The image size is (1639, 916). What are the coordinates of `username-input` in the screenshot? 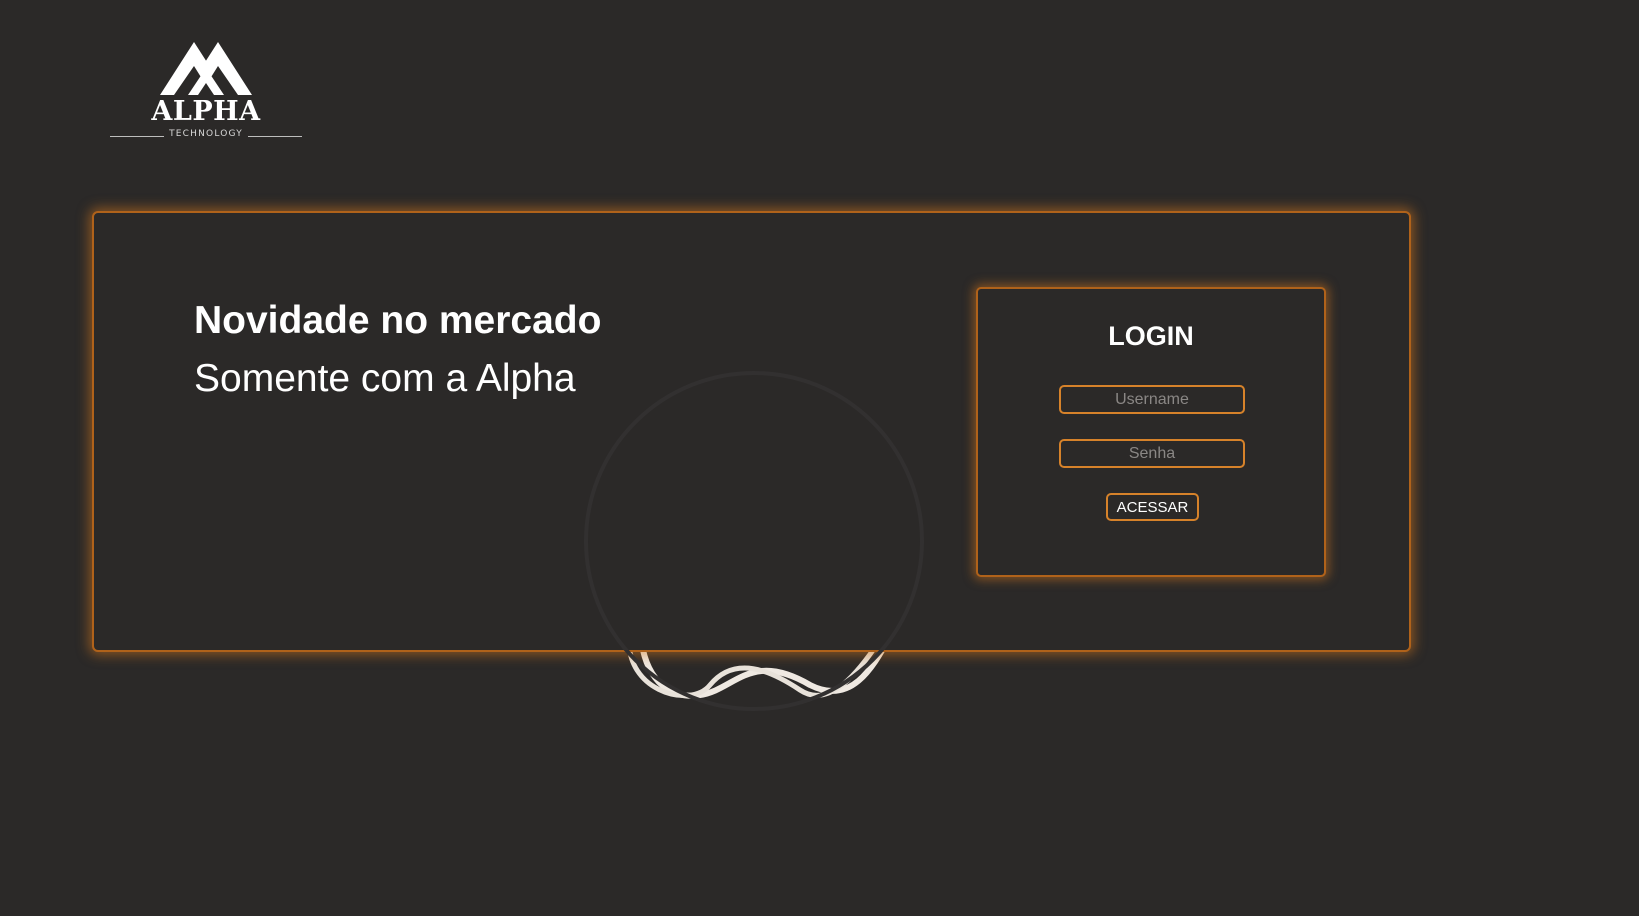 It's located at (1152, 399).